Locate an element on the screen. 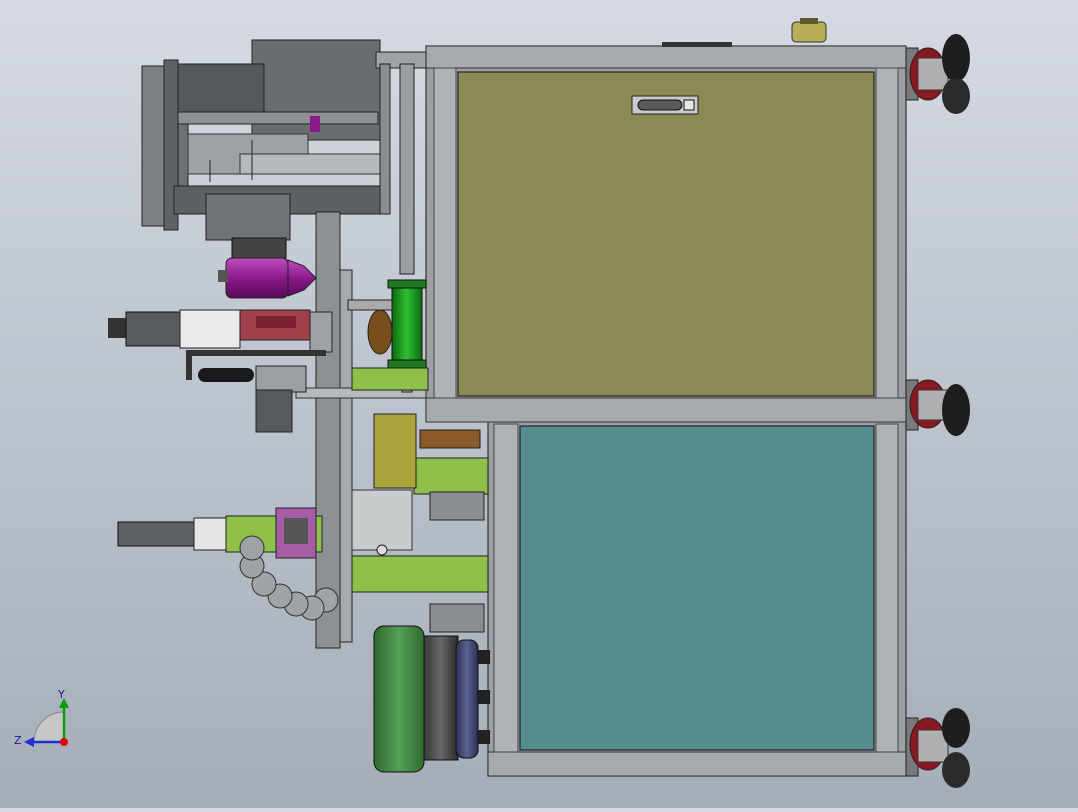 The height and width of the screenshot is (812, 1078). y-axis-label: Y is located at coordinates (61, 694).